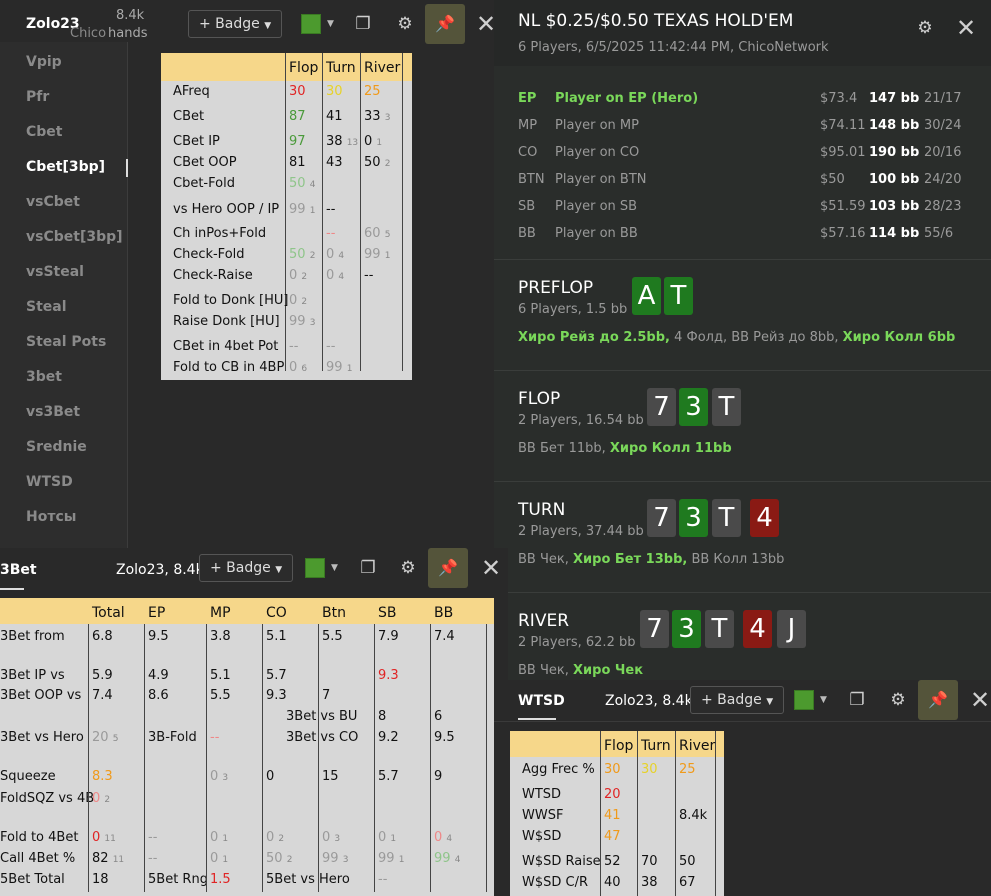 The image size is (991, 896). I want to click on col-header-bb: BB, so click(444, 613).